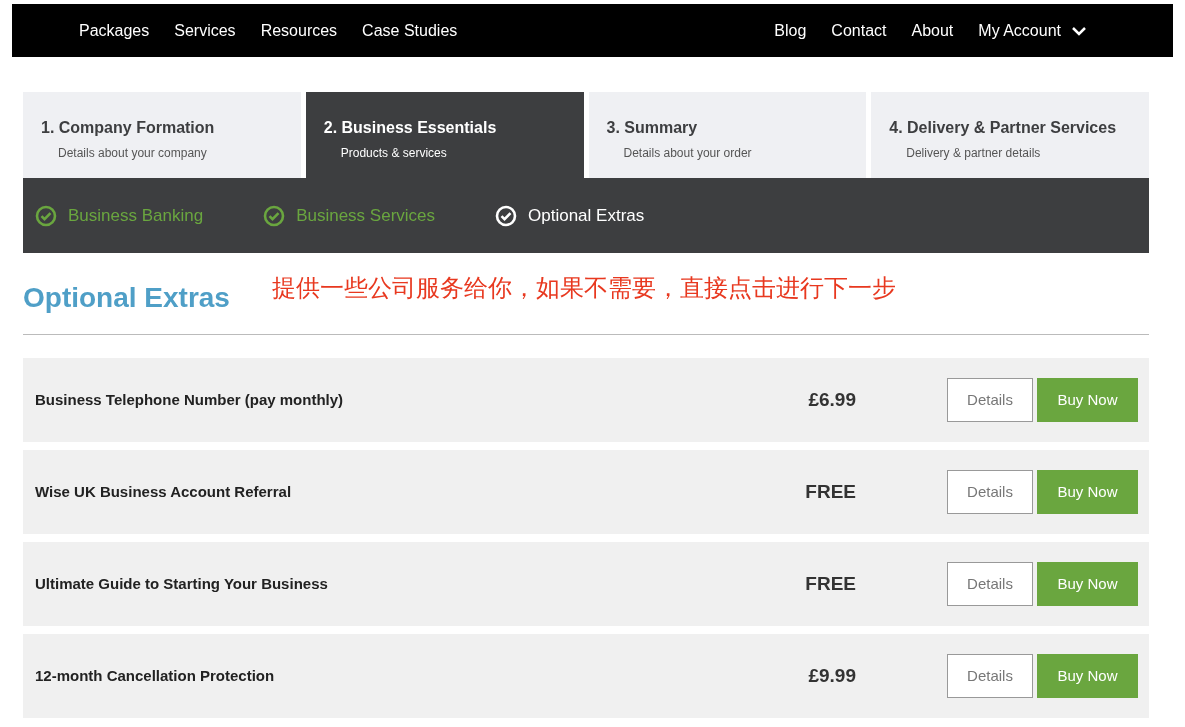  I want to click on chevron-down-icon, so click(1079, 30).